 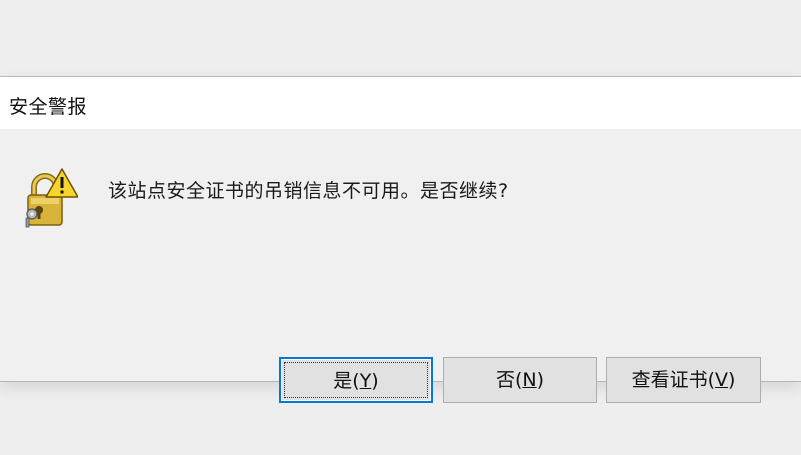 I want to click on security-warning-lock-icon, so click(x=51, y=198).